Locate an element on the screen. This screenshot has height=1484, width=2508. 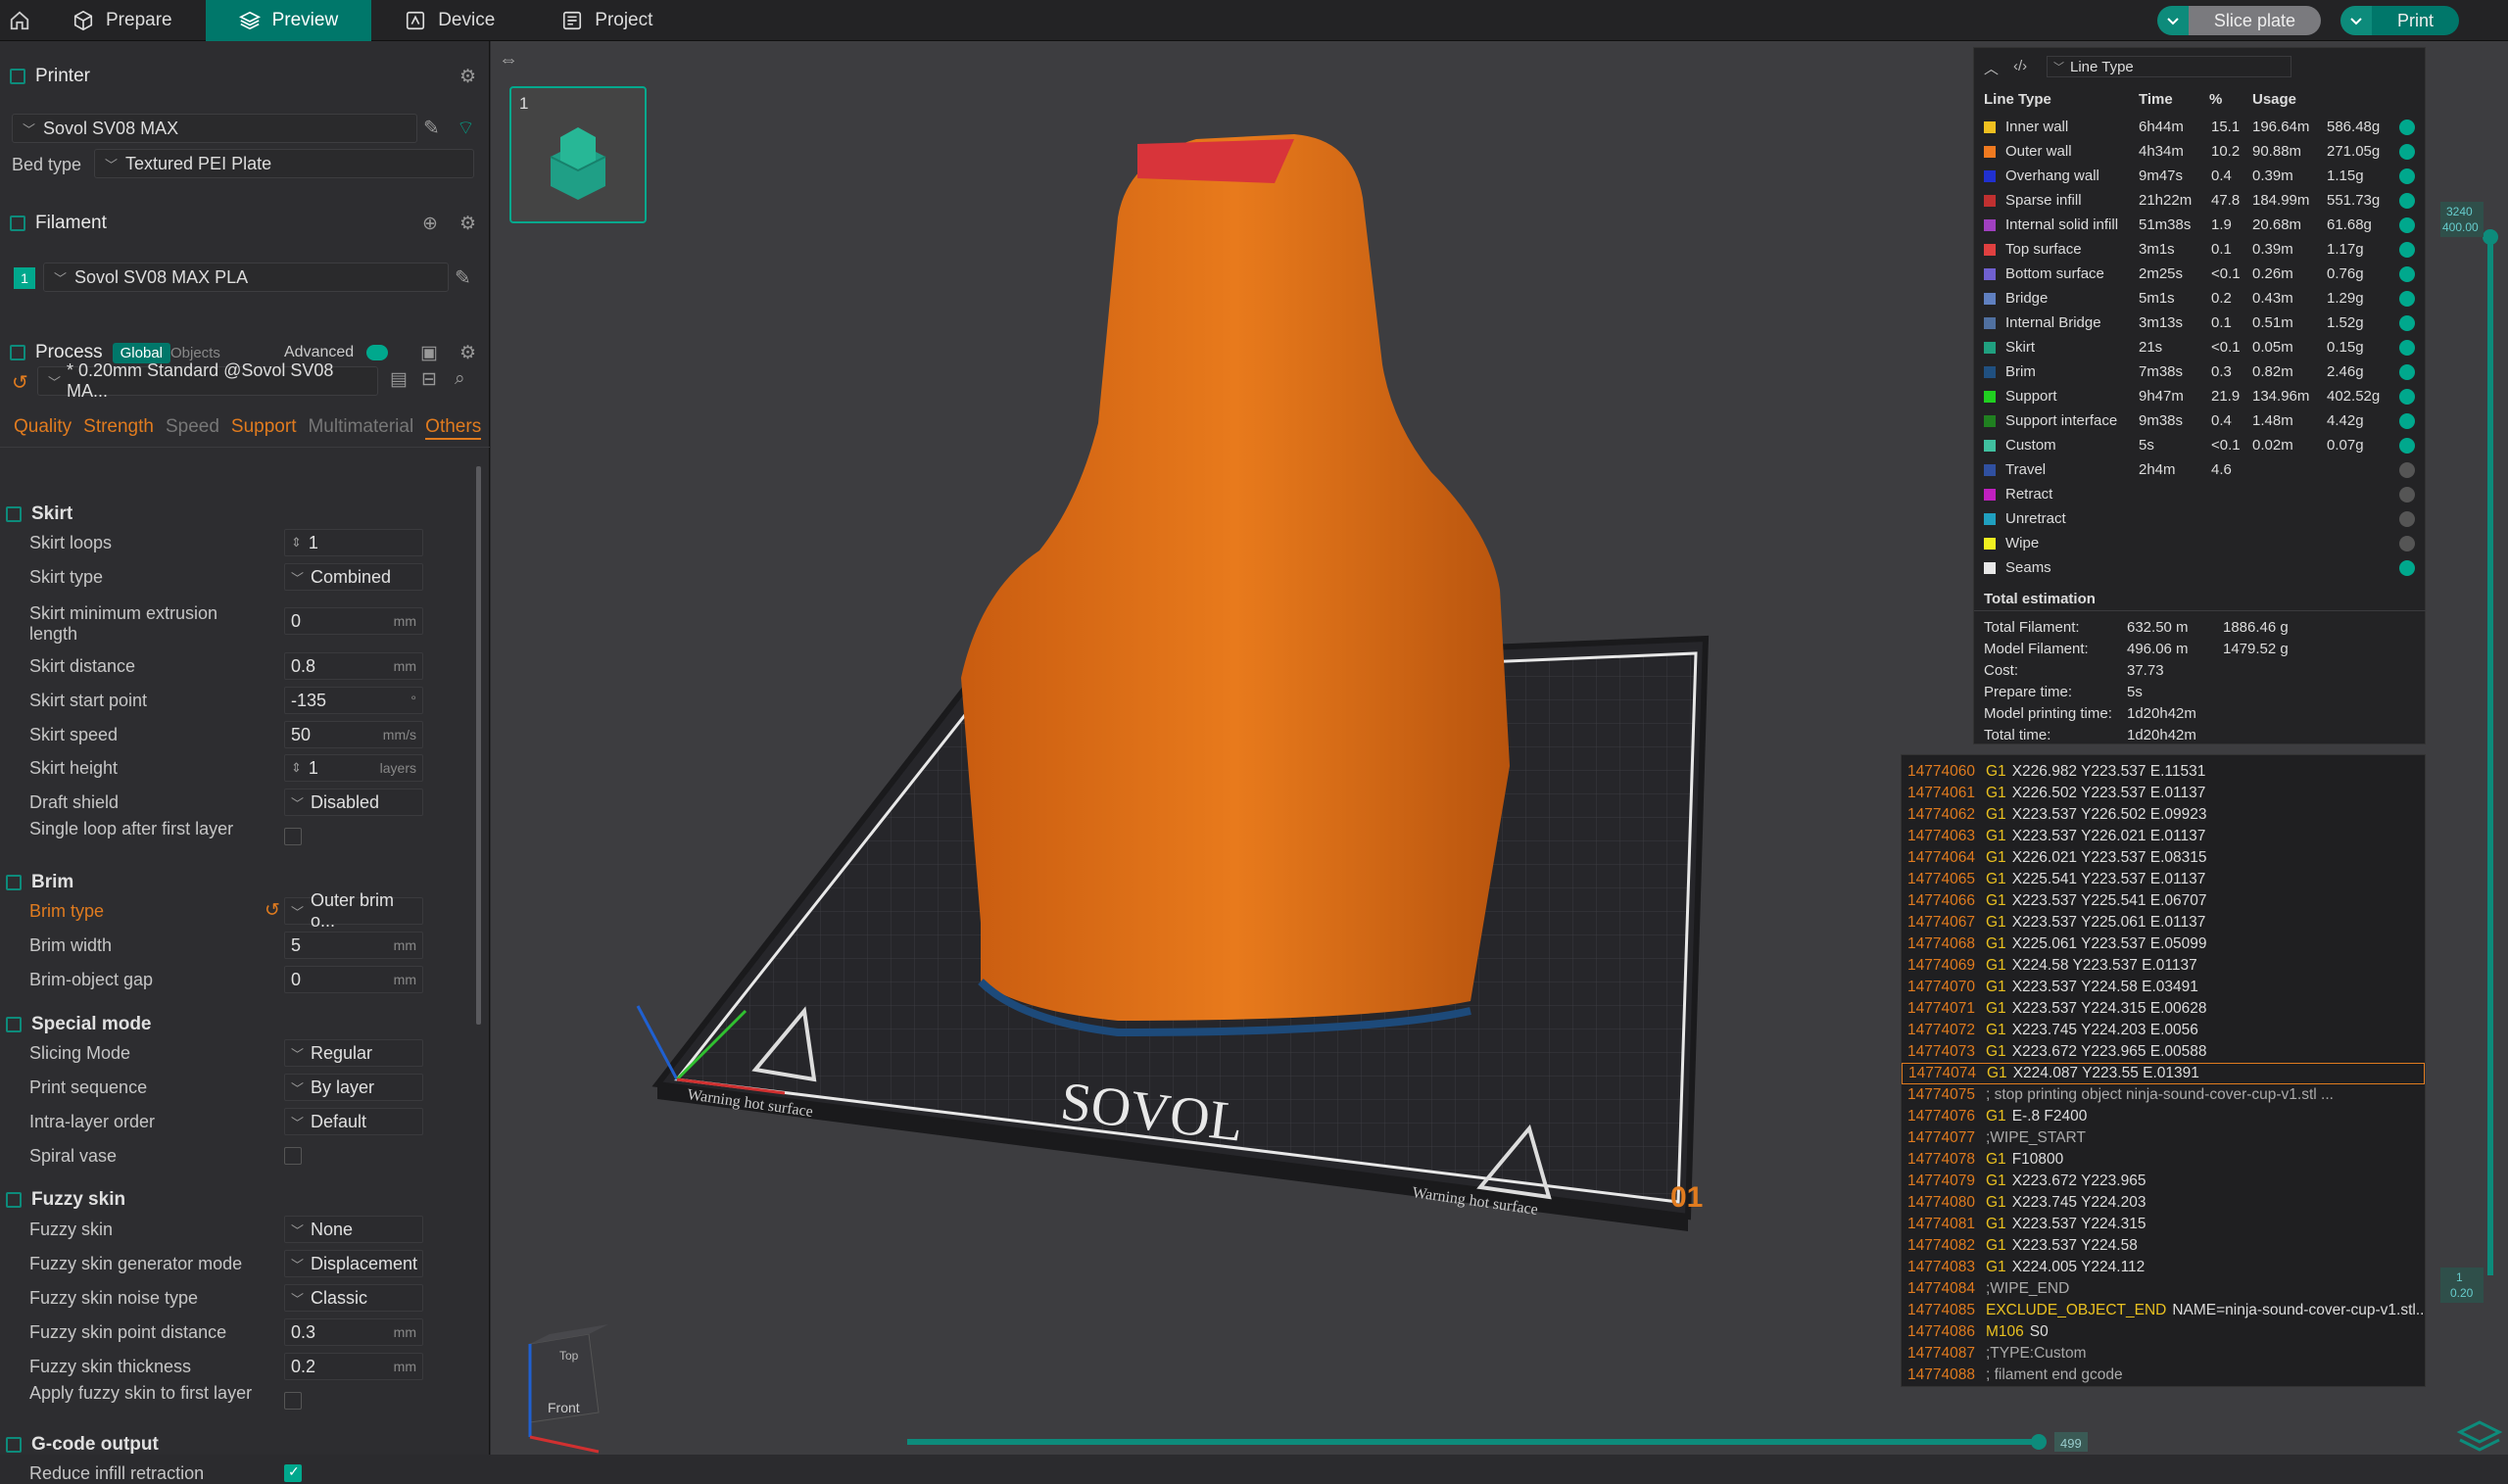
line-type-row: Unretract is located at coordinates (2199, 518).